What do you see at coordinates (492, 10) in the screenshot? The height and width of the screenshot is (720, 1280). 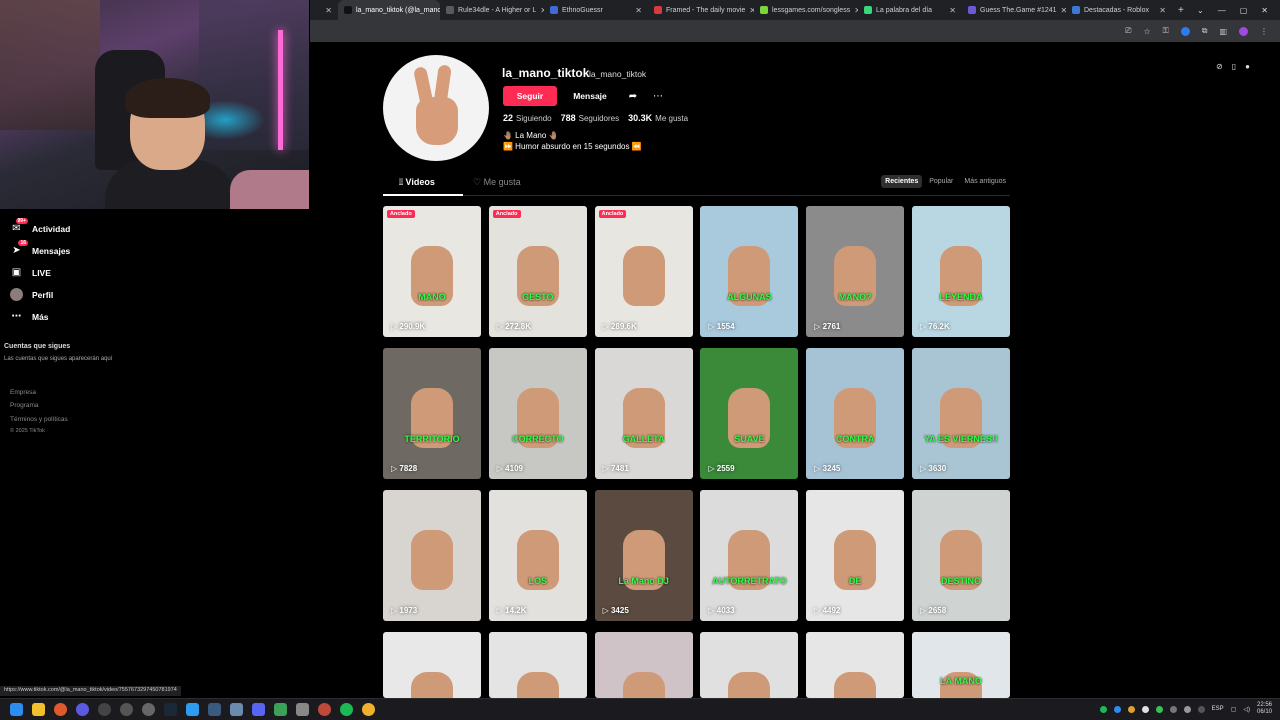 I see `browser-tab: Rule34dle - A Higher or L ✕` at bounding box center [492, 10].